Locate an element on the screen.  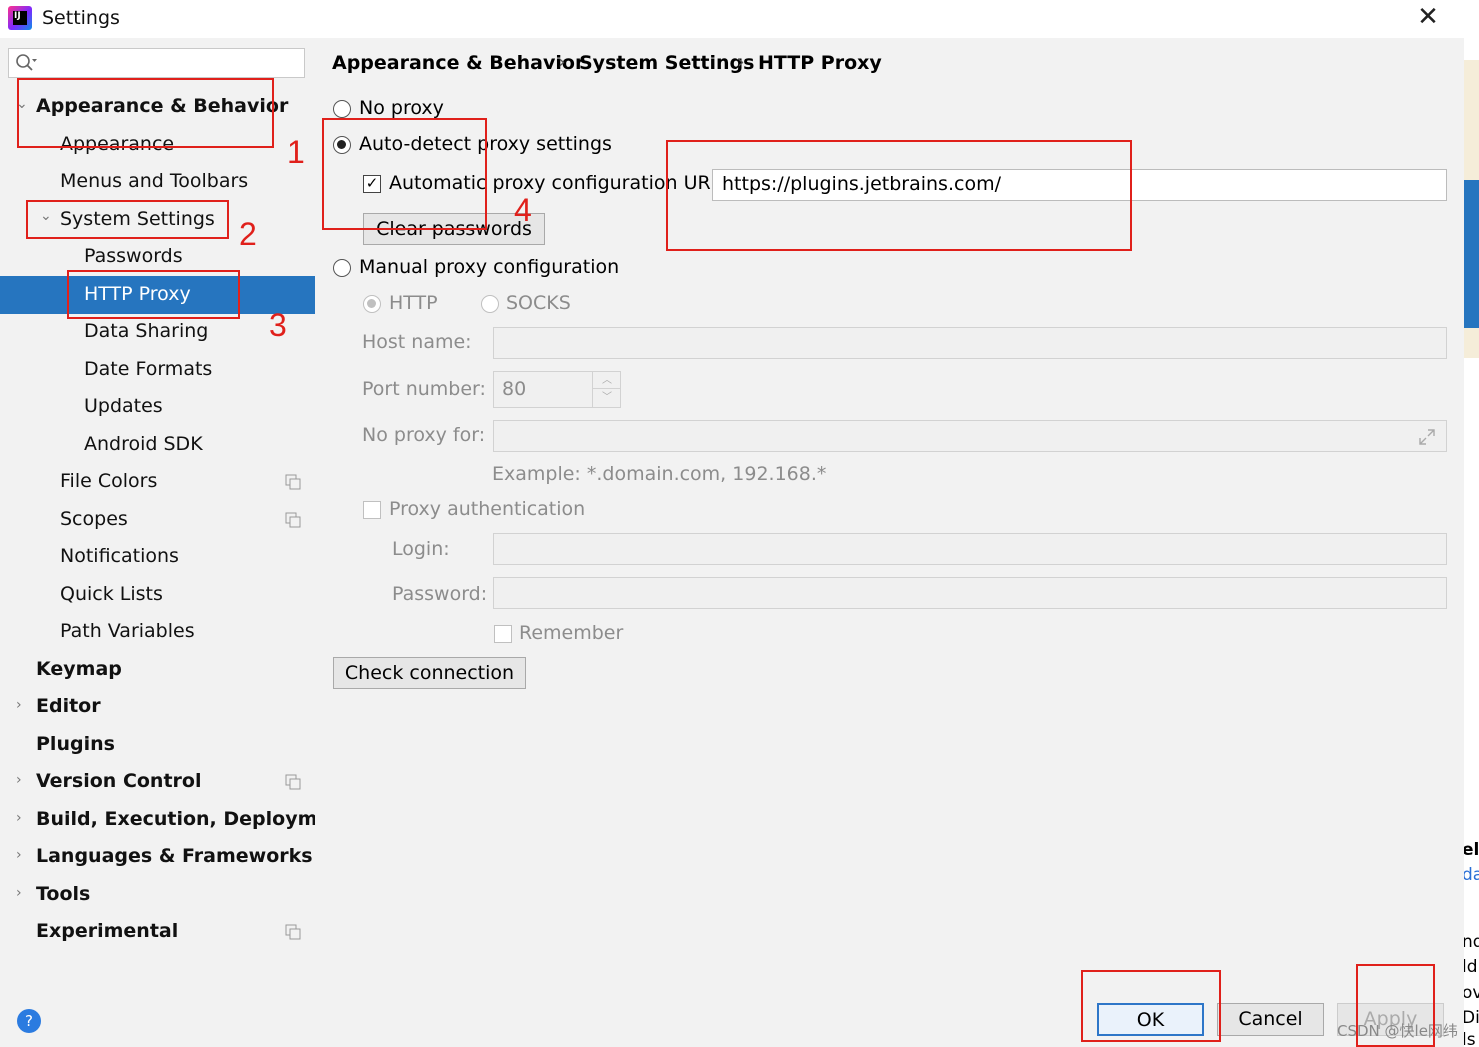
annotation-number-2: 2 is located at coordinates (248, 234).